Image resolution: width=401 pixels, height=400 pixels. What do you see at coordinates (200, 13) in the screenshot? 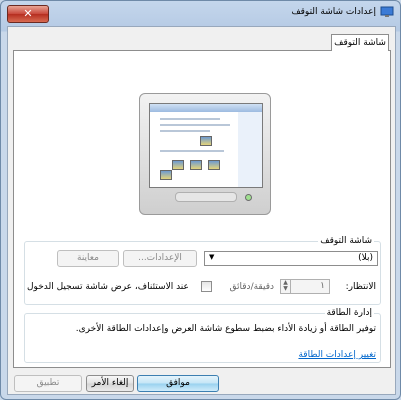
I see `title-bar: إعدادات شاشة التوقف ✕` at bounding box center [200, 13].